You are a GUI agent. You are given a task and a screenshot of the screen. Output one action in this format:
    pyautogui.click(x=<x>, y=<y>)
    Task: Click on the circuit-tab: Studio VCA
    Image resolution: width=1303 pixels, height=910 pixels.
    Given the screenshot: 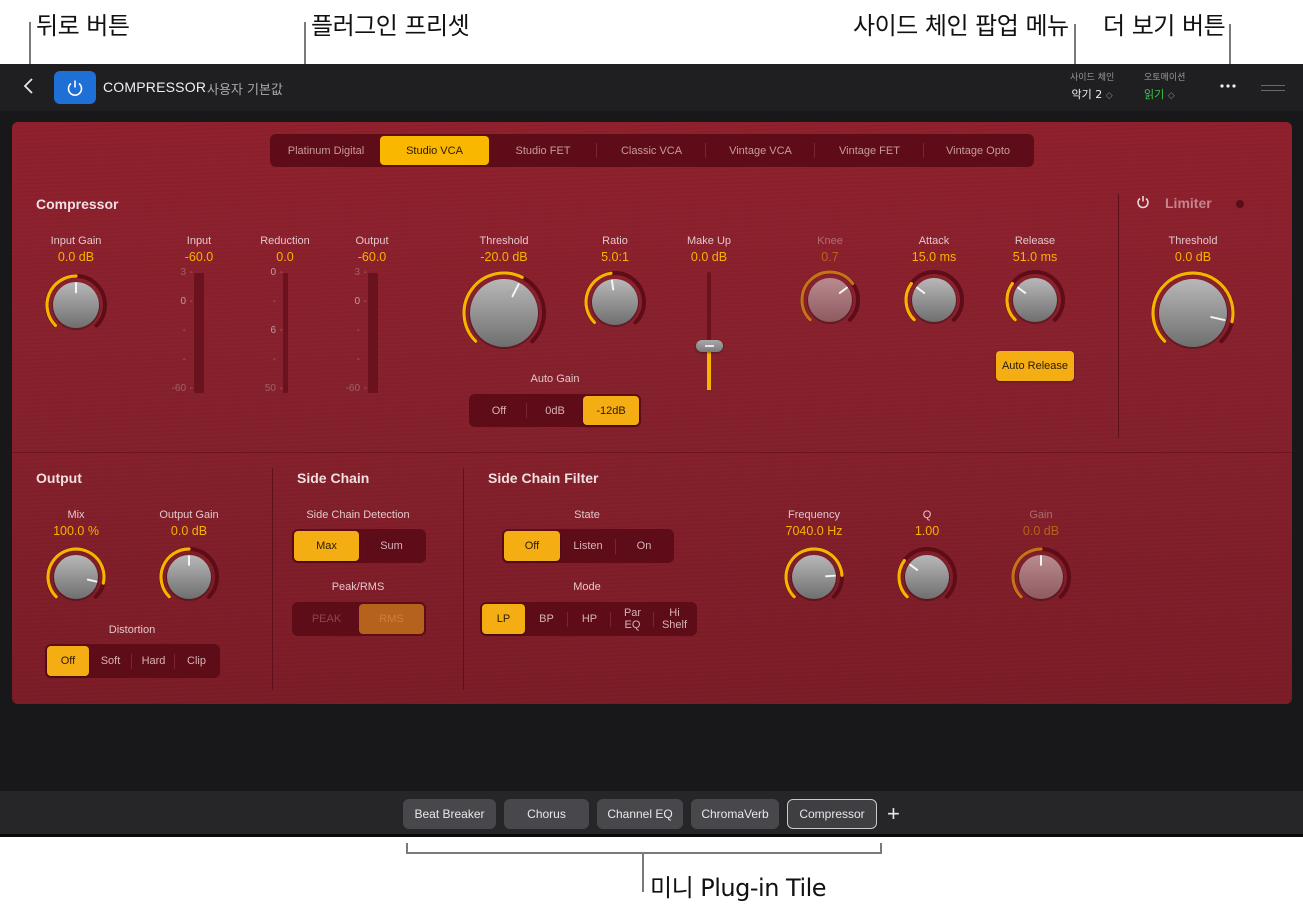 What is the action you would take?
    pyautogui.click(x=434, y=150)
    